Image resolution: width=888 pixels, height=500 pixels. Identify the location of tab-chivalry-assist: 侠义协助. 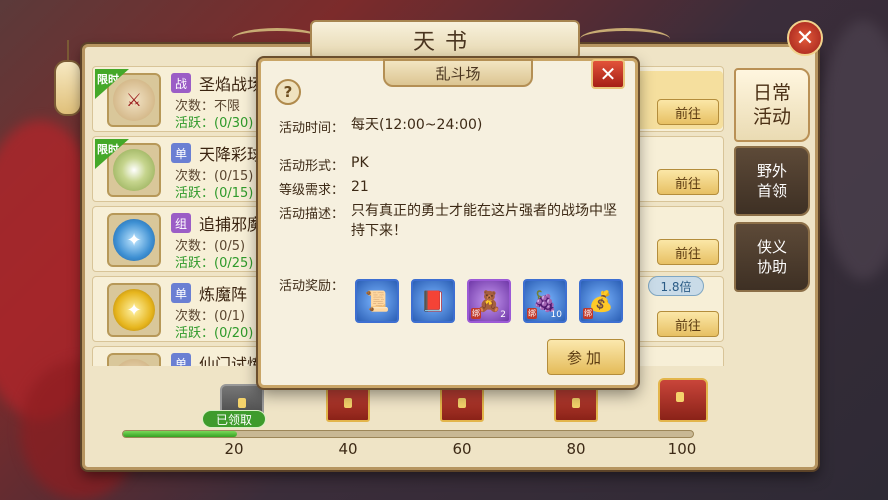
(772, 257).